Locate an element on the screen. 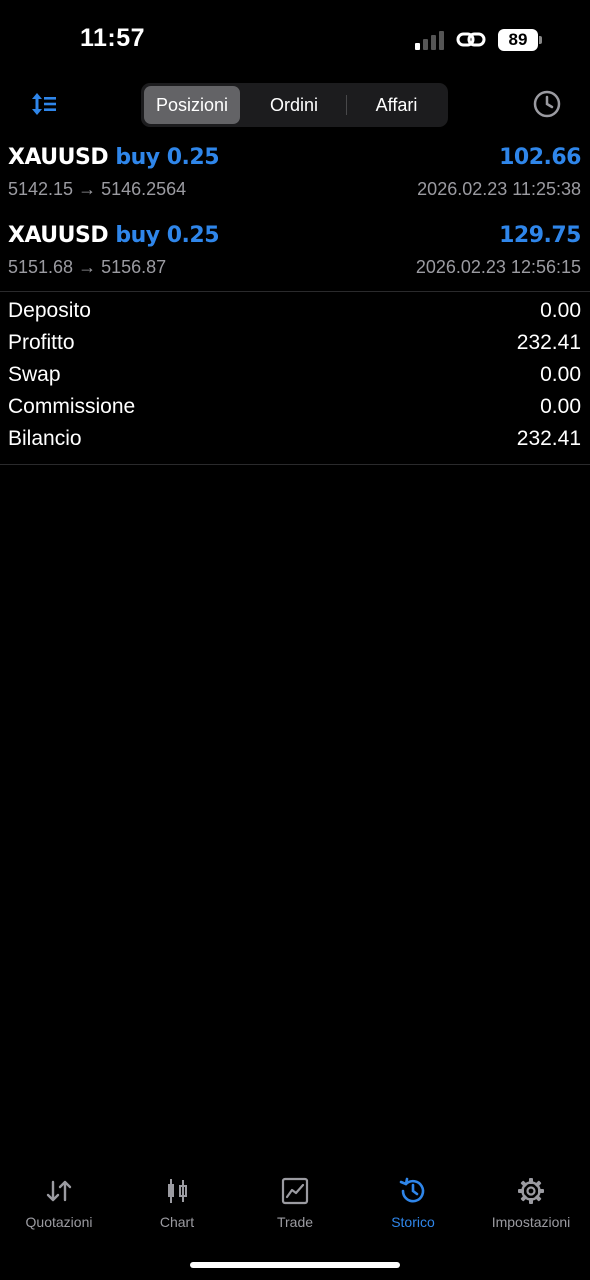  summary-label: Deposito is located at coordinates (49, 310).